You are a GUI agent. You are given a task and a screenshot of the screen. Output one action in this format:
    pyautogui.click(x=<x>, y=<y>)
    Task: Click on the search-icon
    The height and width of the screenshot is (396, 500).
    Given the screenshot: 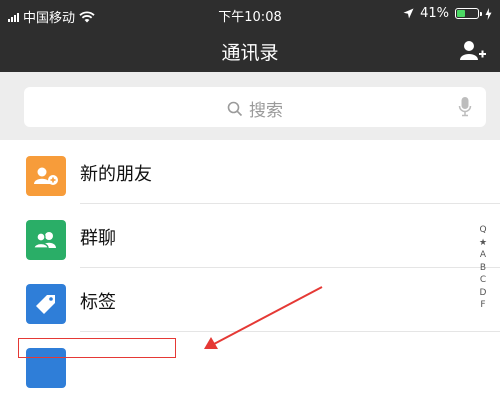 What is the action you would take?
    pyautogui.click(x=235, y=108)
    